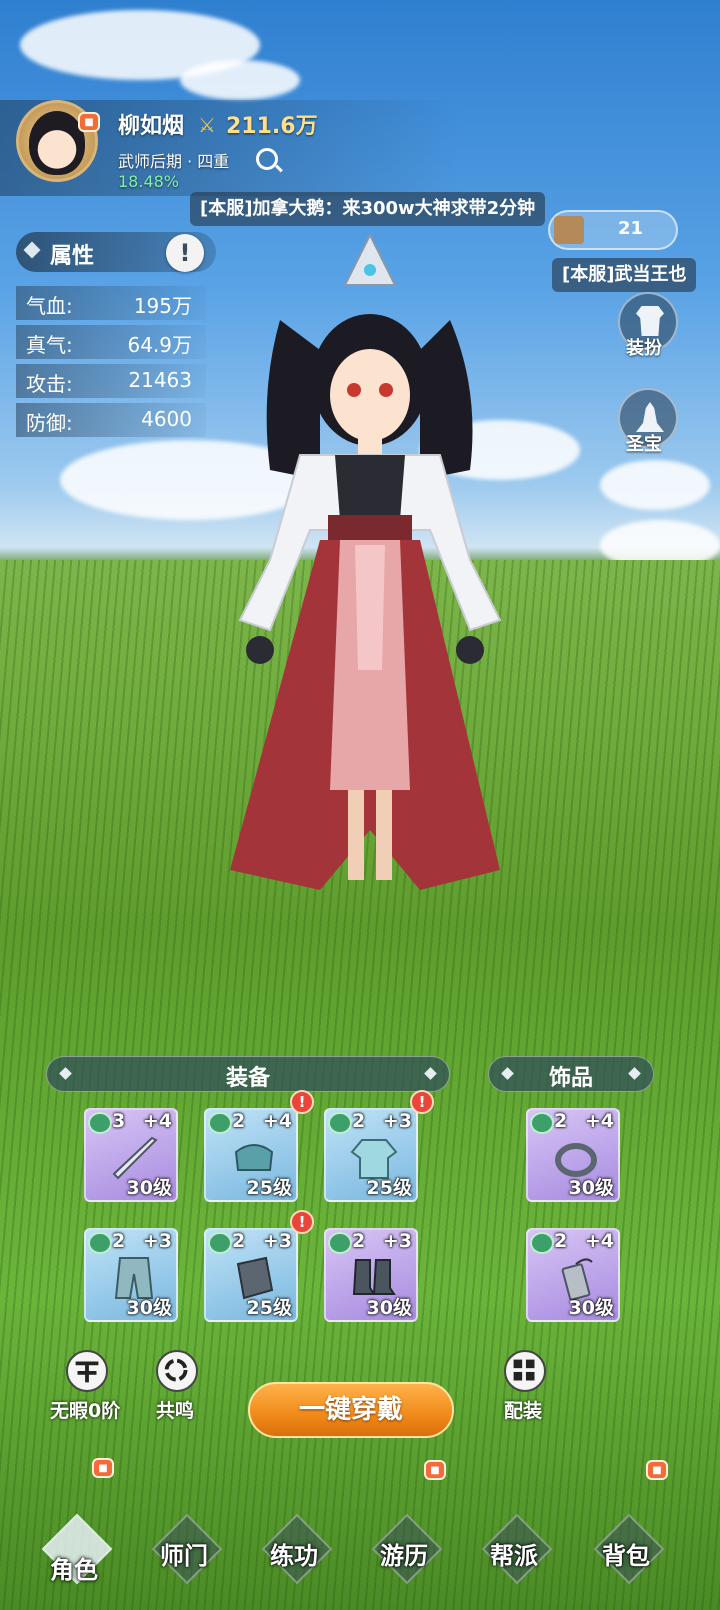 This screenshot has height=1610, width=720. What do you see at coordinates (74, 1570) in the screenshot?
I see `nav-label: 角色` at bounding box center [74, 1570].